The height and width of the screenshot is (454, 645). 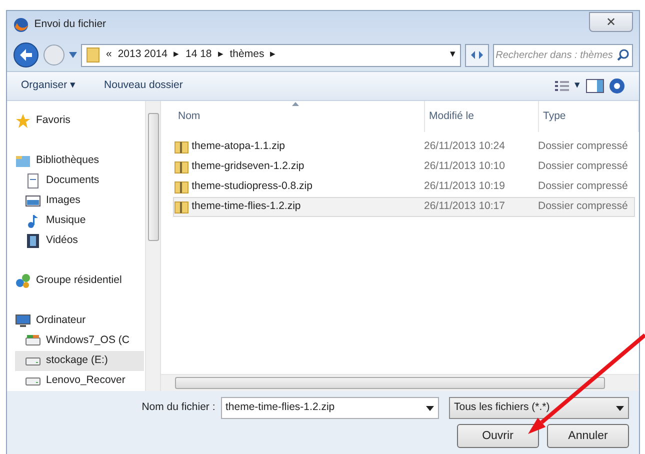 I want to click on sidebar-item: Ordinateur, so click(x=79, y=321).